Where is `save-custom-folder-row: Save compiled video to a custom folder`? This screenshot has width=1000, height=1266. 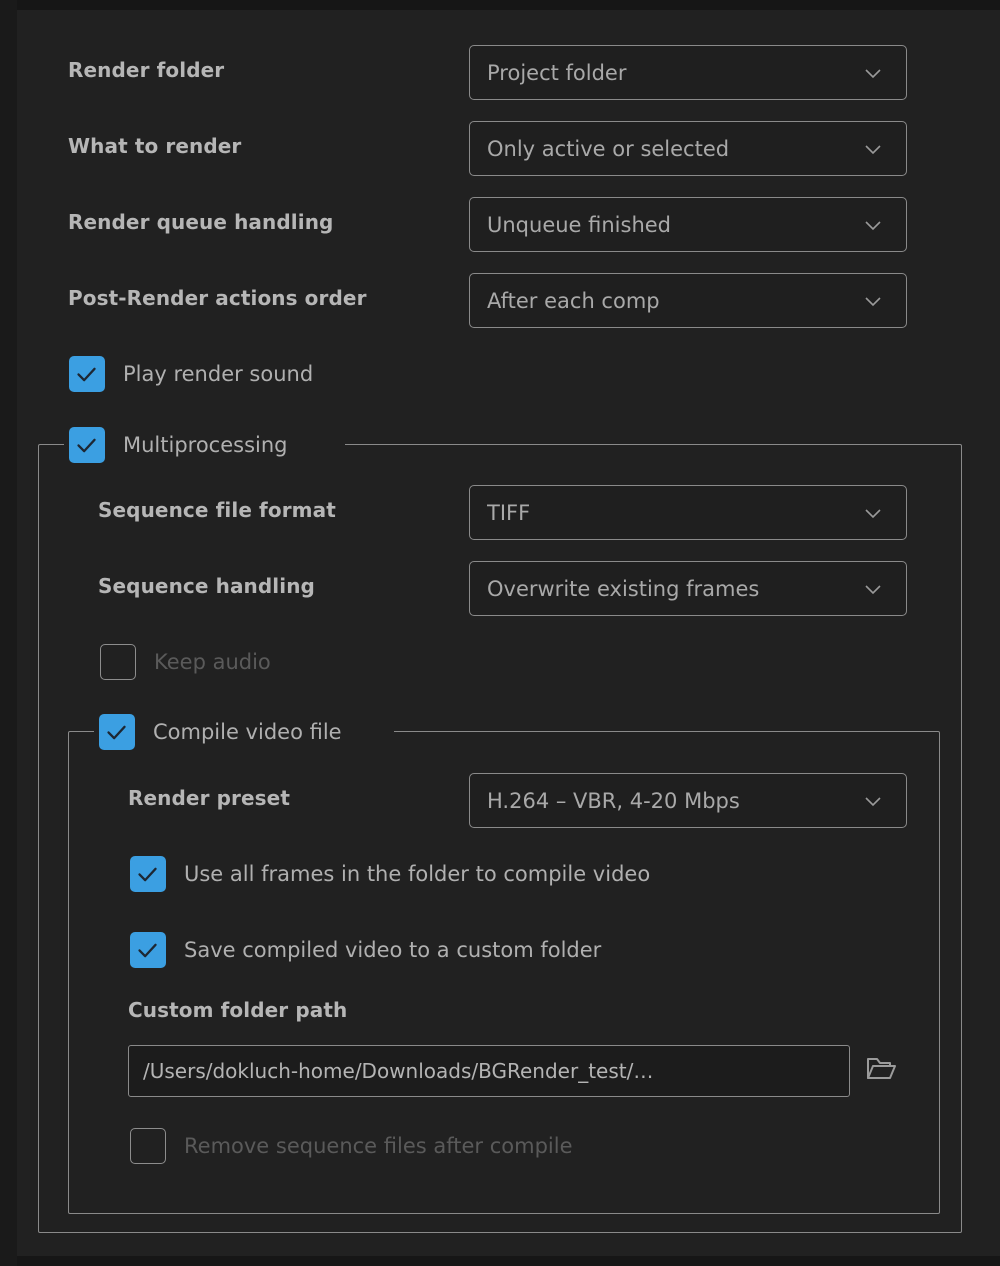 save-custom-folder-row: Save compiled video to a custom folder is located at coordinates (365, 950).